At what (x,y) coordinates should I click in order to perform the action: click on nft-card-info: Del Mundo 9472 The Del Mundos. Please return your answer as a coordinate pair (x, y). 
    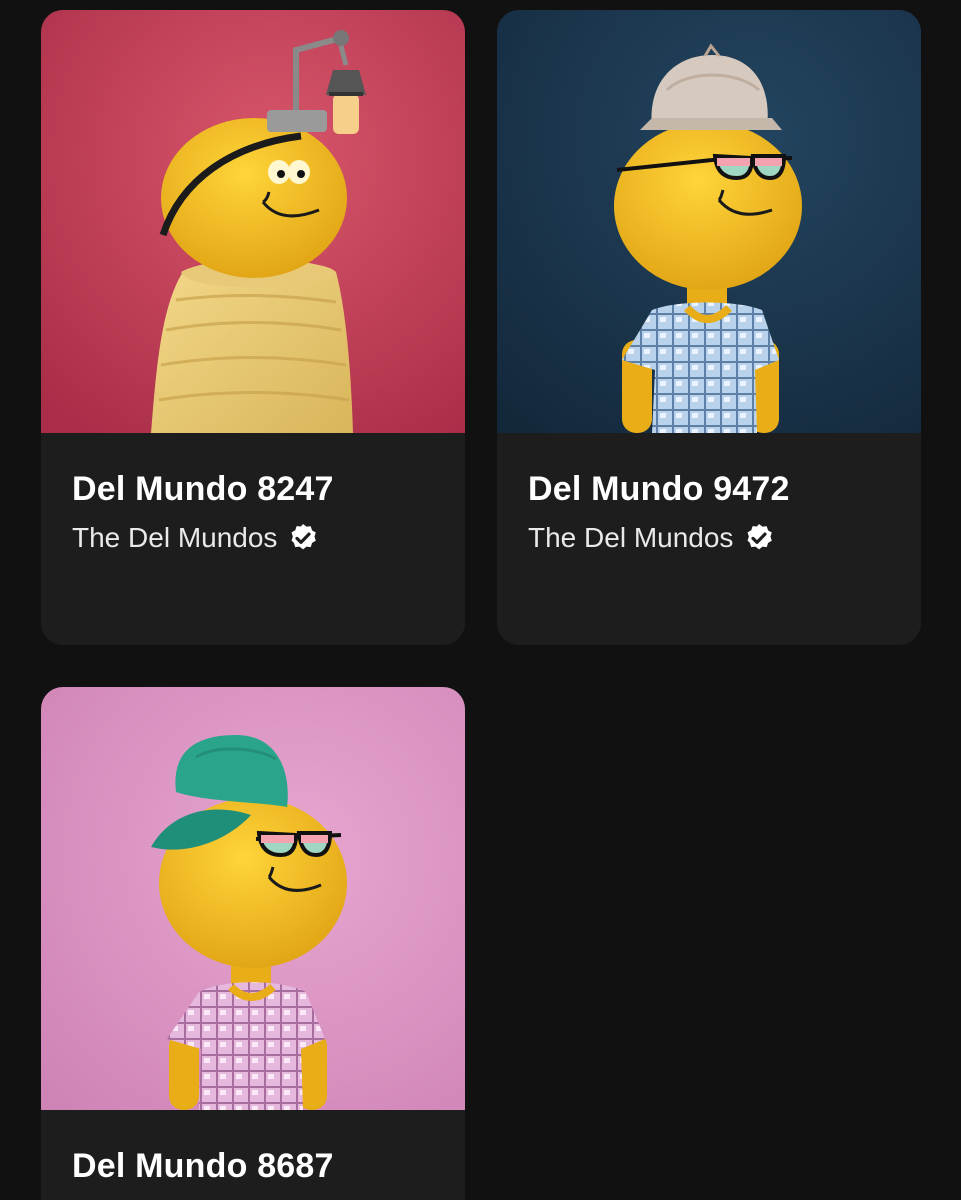
    Looking at the image, I should click on (709, 494).